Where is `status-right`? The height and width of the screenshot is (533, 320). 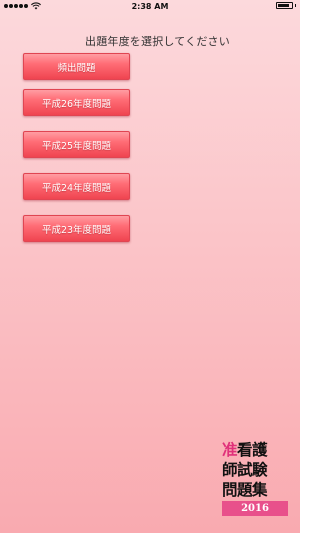
status-right is located at coordinates (286, 5).